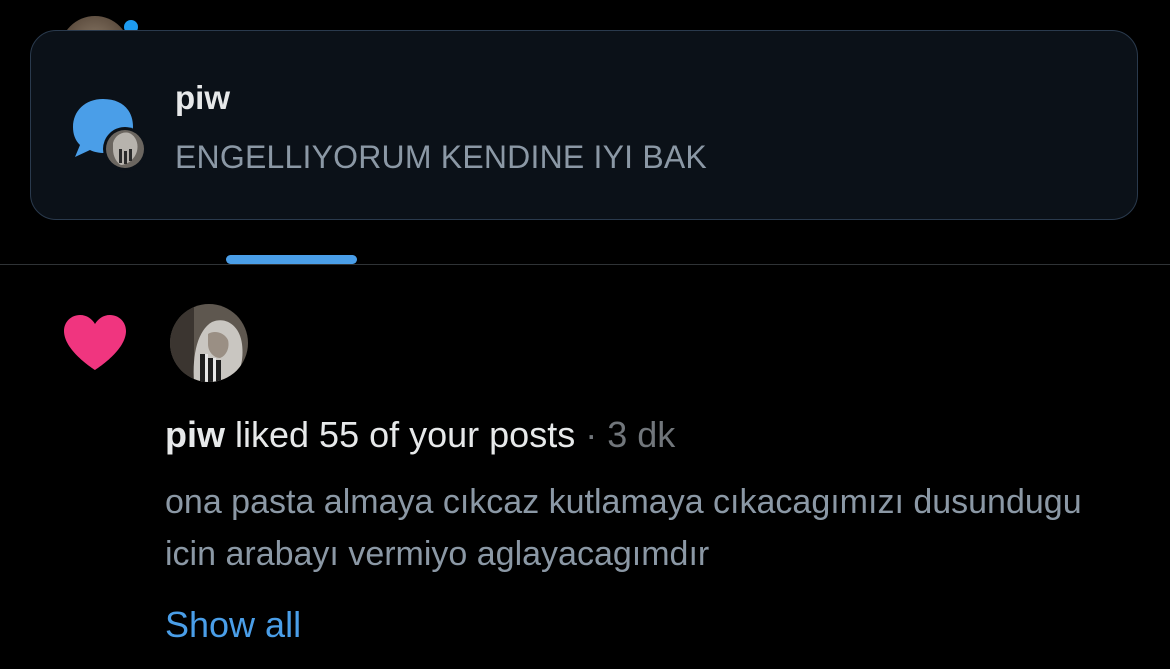 The image size is (1170, 669). I want to click on notification-title: piw, so click(202, 97).